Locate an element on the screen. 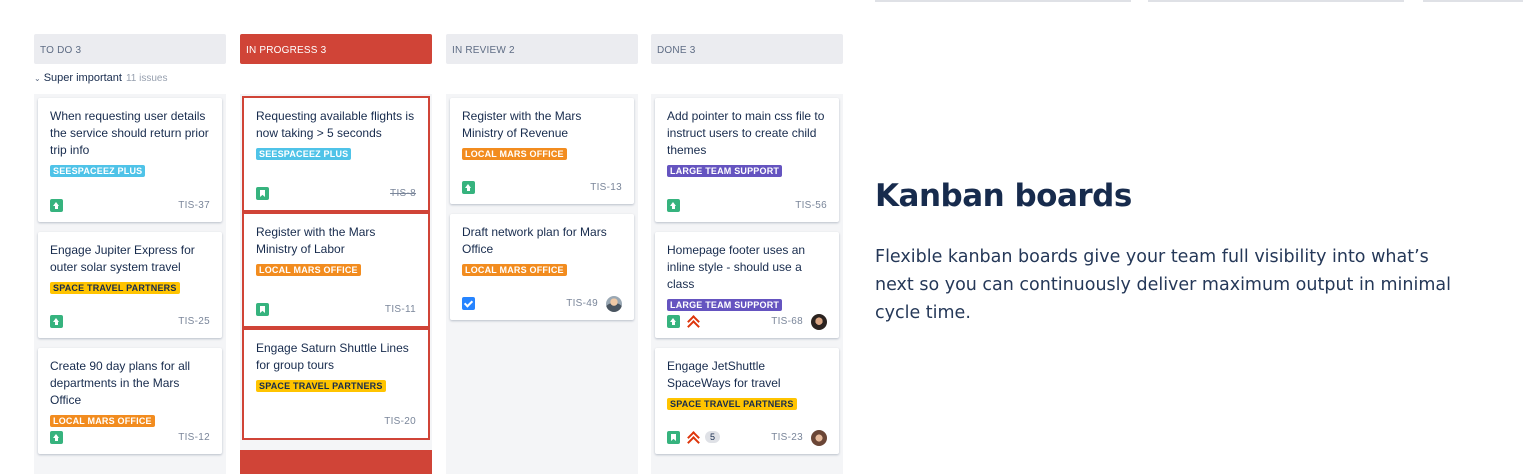  column-title: TO DO is located at coordinates (56, 50).